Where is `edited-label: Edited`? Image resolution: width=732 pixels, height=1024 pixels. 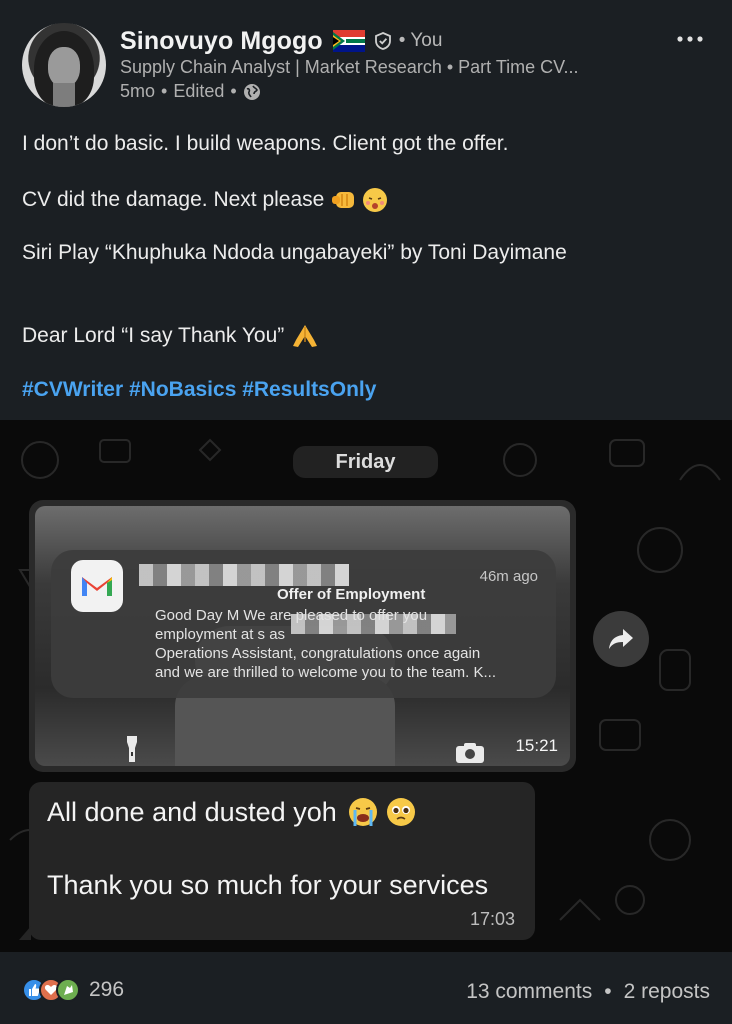
edited-label: Edited is located at coordinates (199, 91).